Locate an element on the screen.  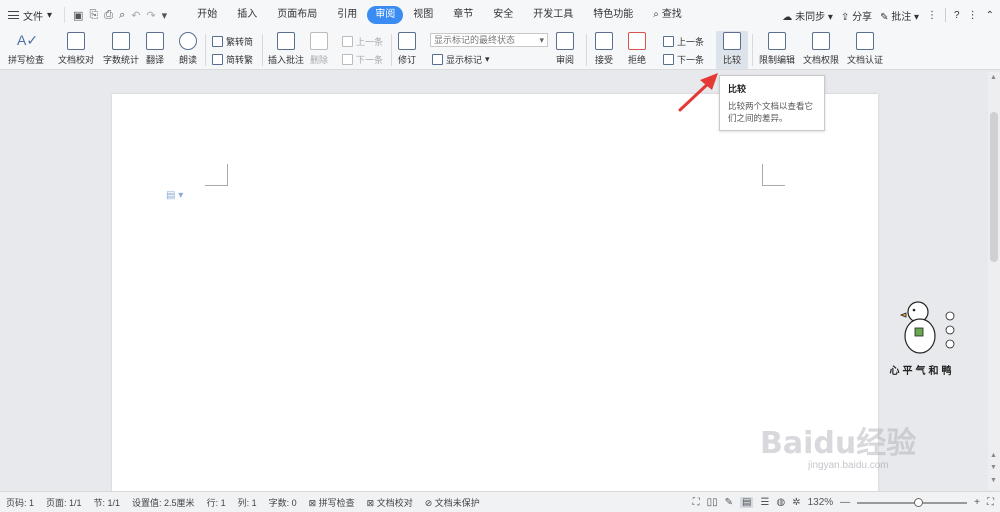
status-spell-check: ⊠ 拼写检查 is located at coordinates (332, 502).